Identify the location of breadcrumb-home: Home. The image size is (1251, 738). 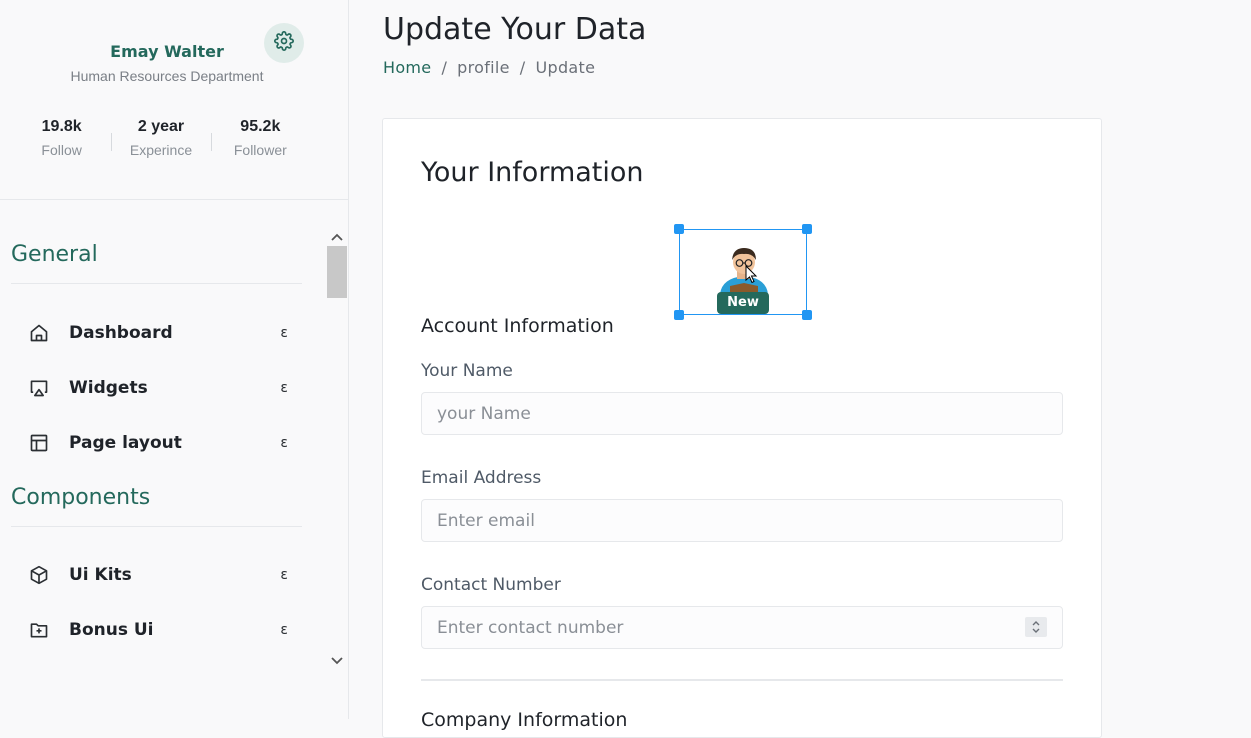
(407, 67).